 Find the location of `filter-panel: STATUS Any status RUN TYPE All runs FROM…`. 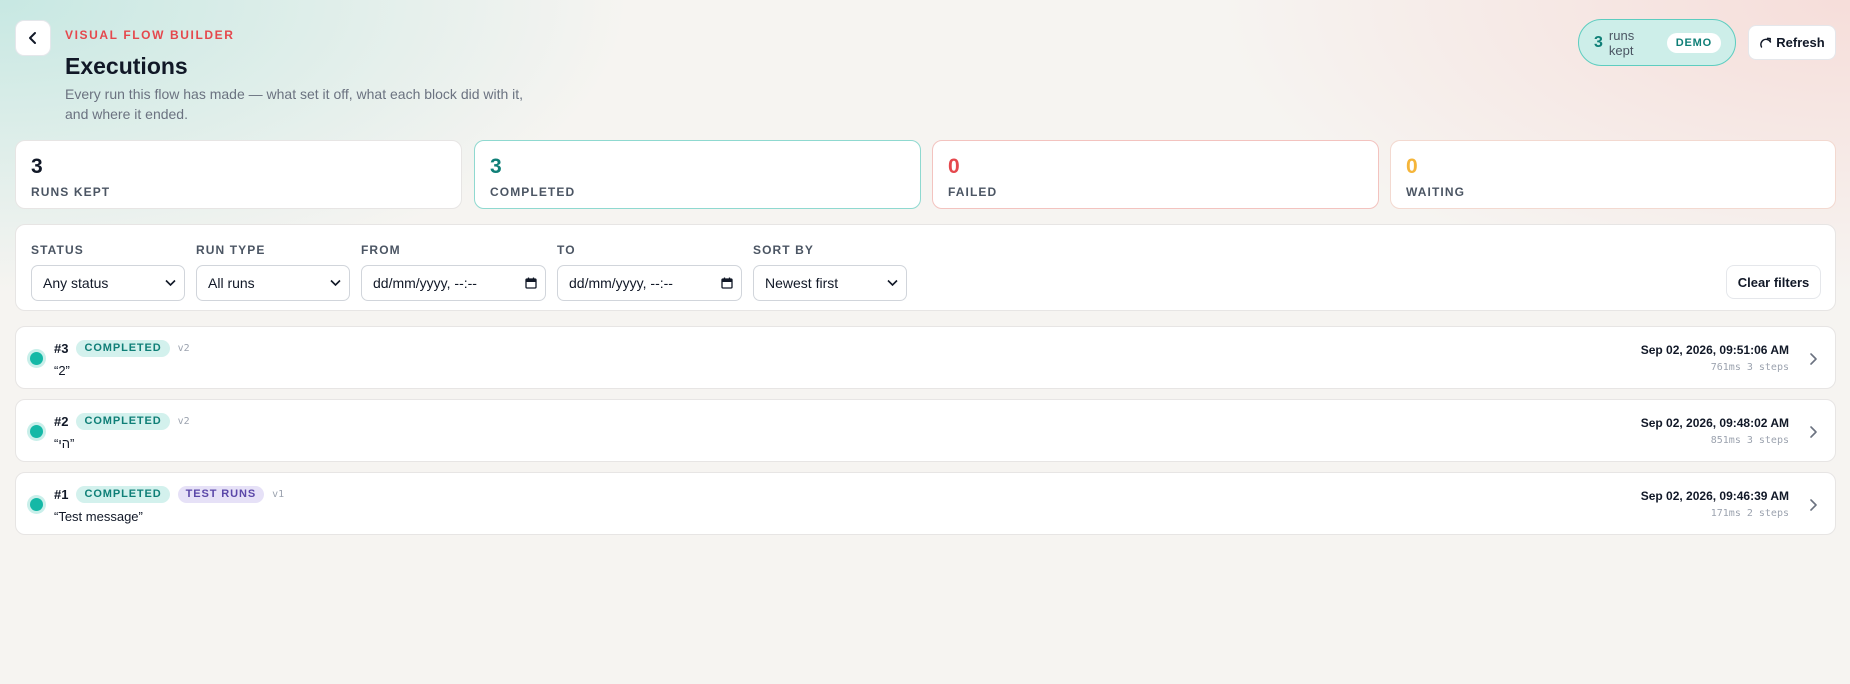

filter-panel: STATUS Any status RUN TYPE All runs FROM… is located at coordinates (925, 267).